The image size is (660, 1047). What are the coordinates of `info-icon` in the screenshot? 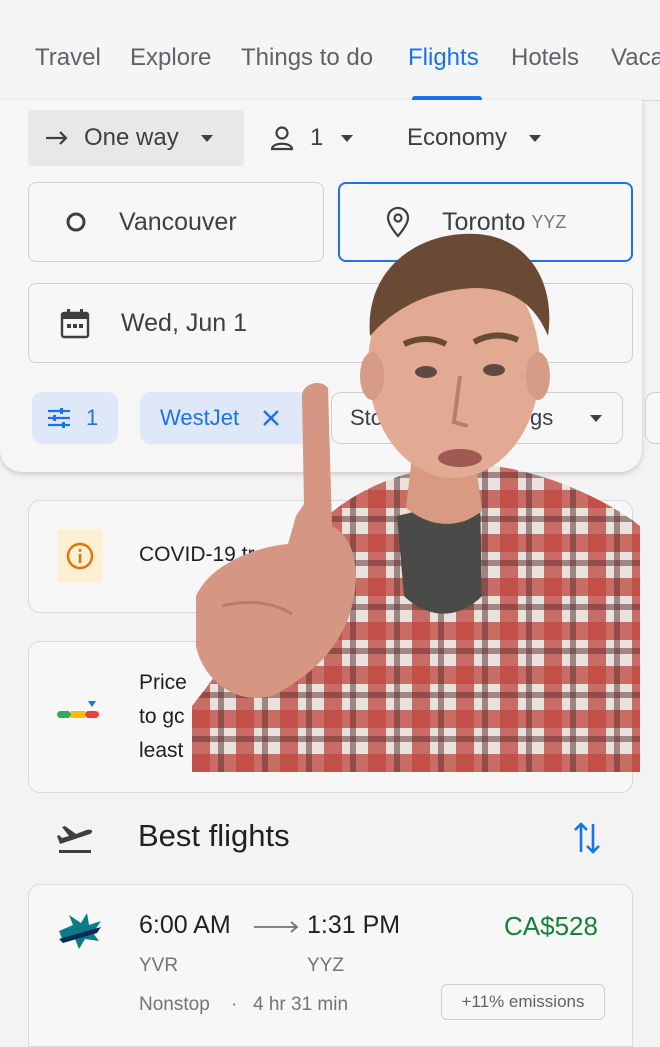 It's located at (80, 556).